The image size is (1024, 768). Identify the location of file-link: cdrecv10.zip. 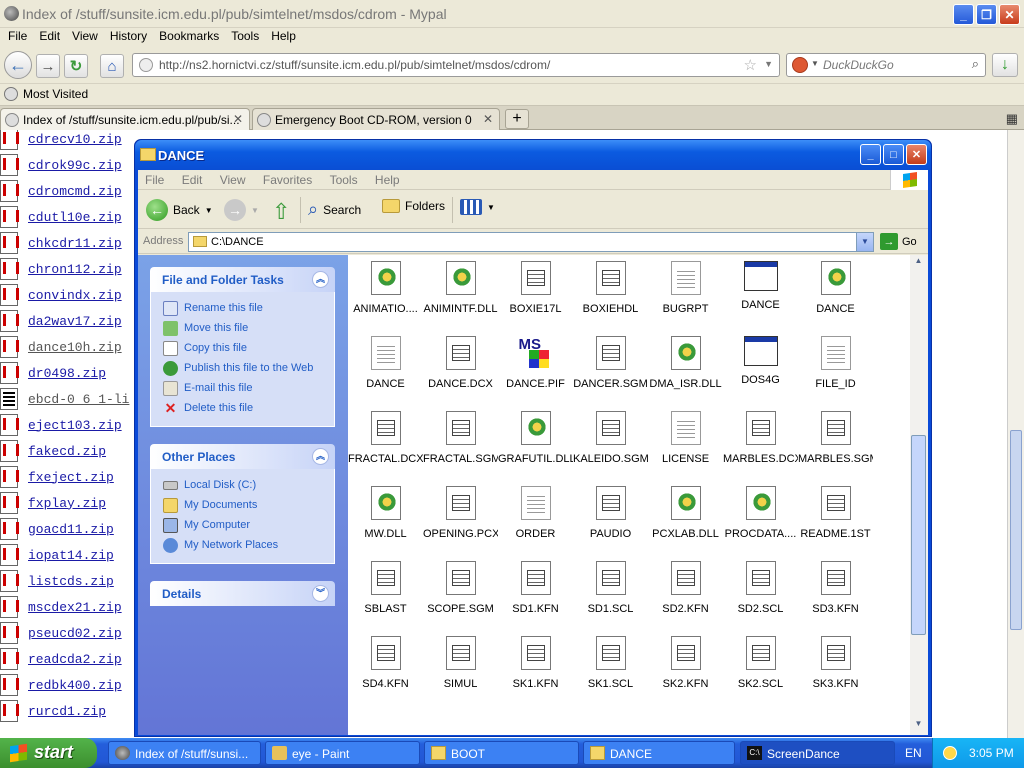
(75, 139).